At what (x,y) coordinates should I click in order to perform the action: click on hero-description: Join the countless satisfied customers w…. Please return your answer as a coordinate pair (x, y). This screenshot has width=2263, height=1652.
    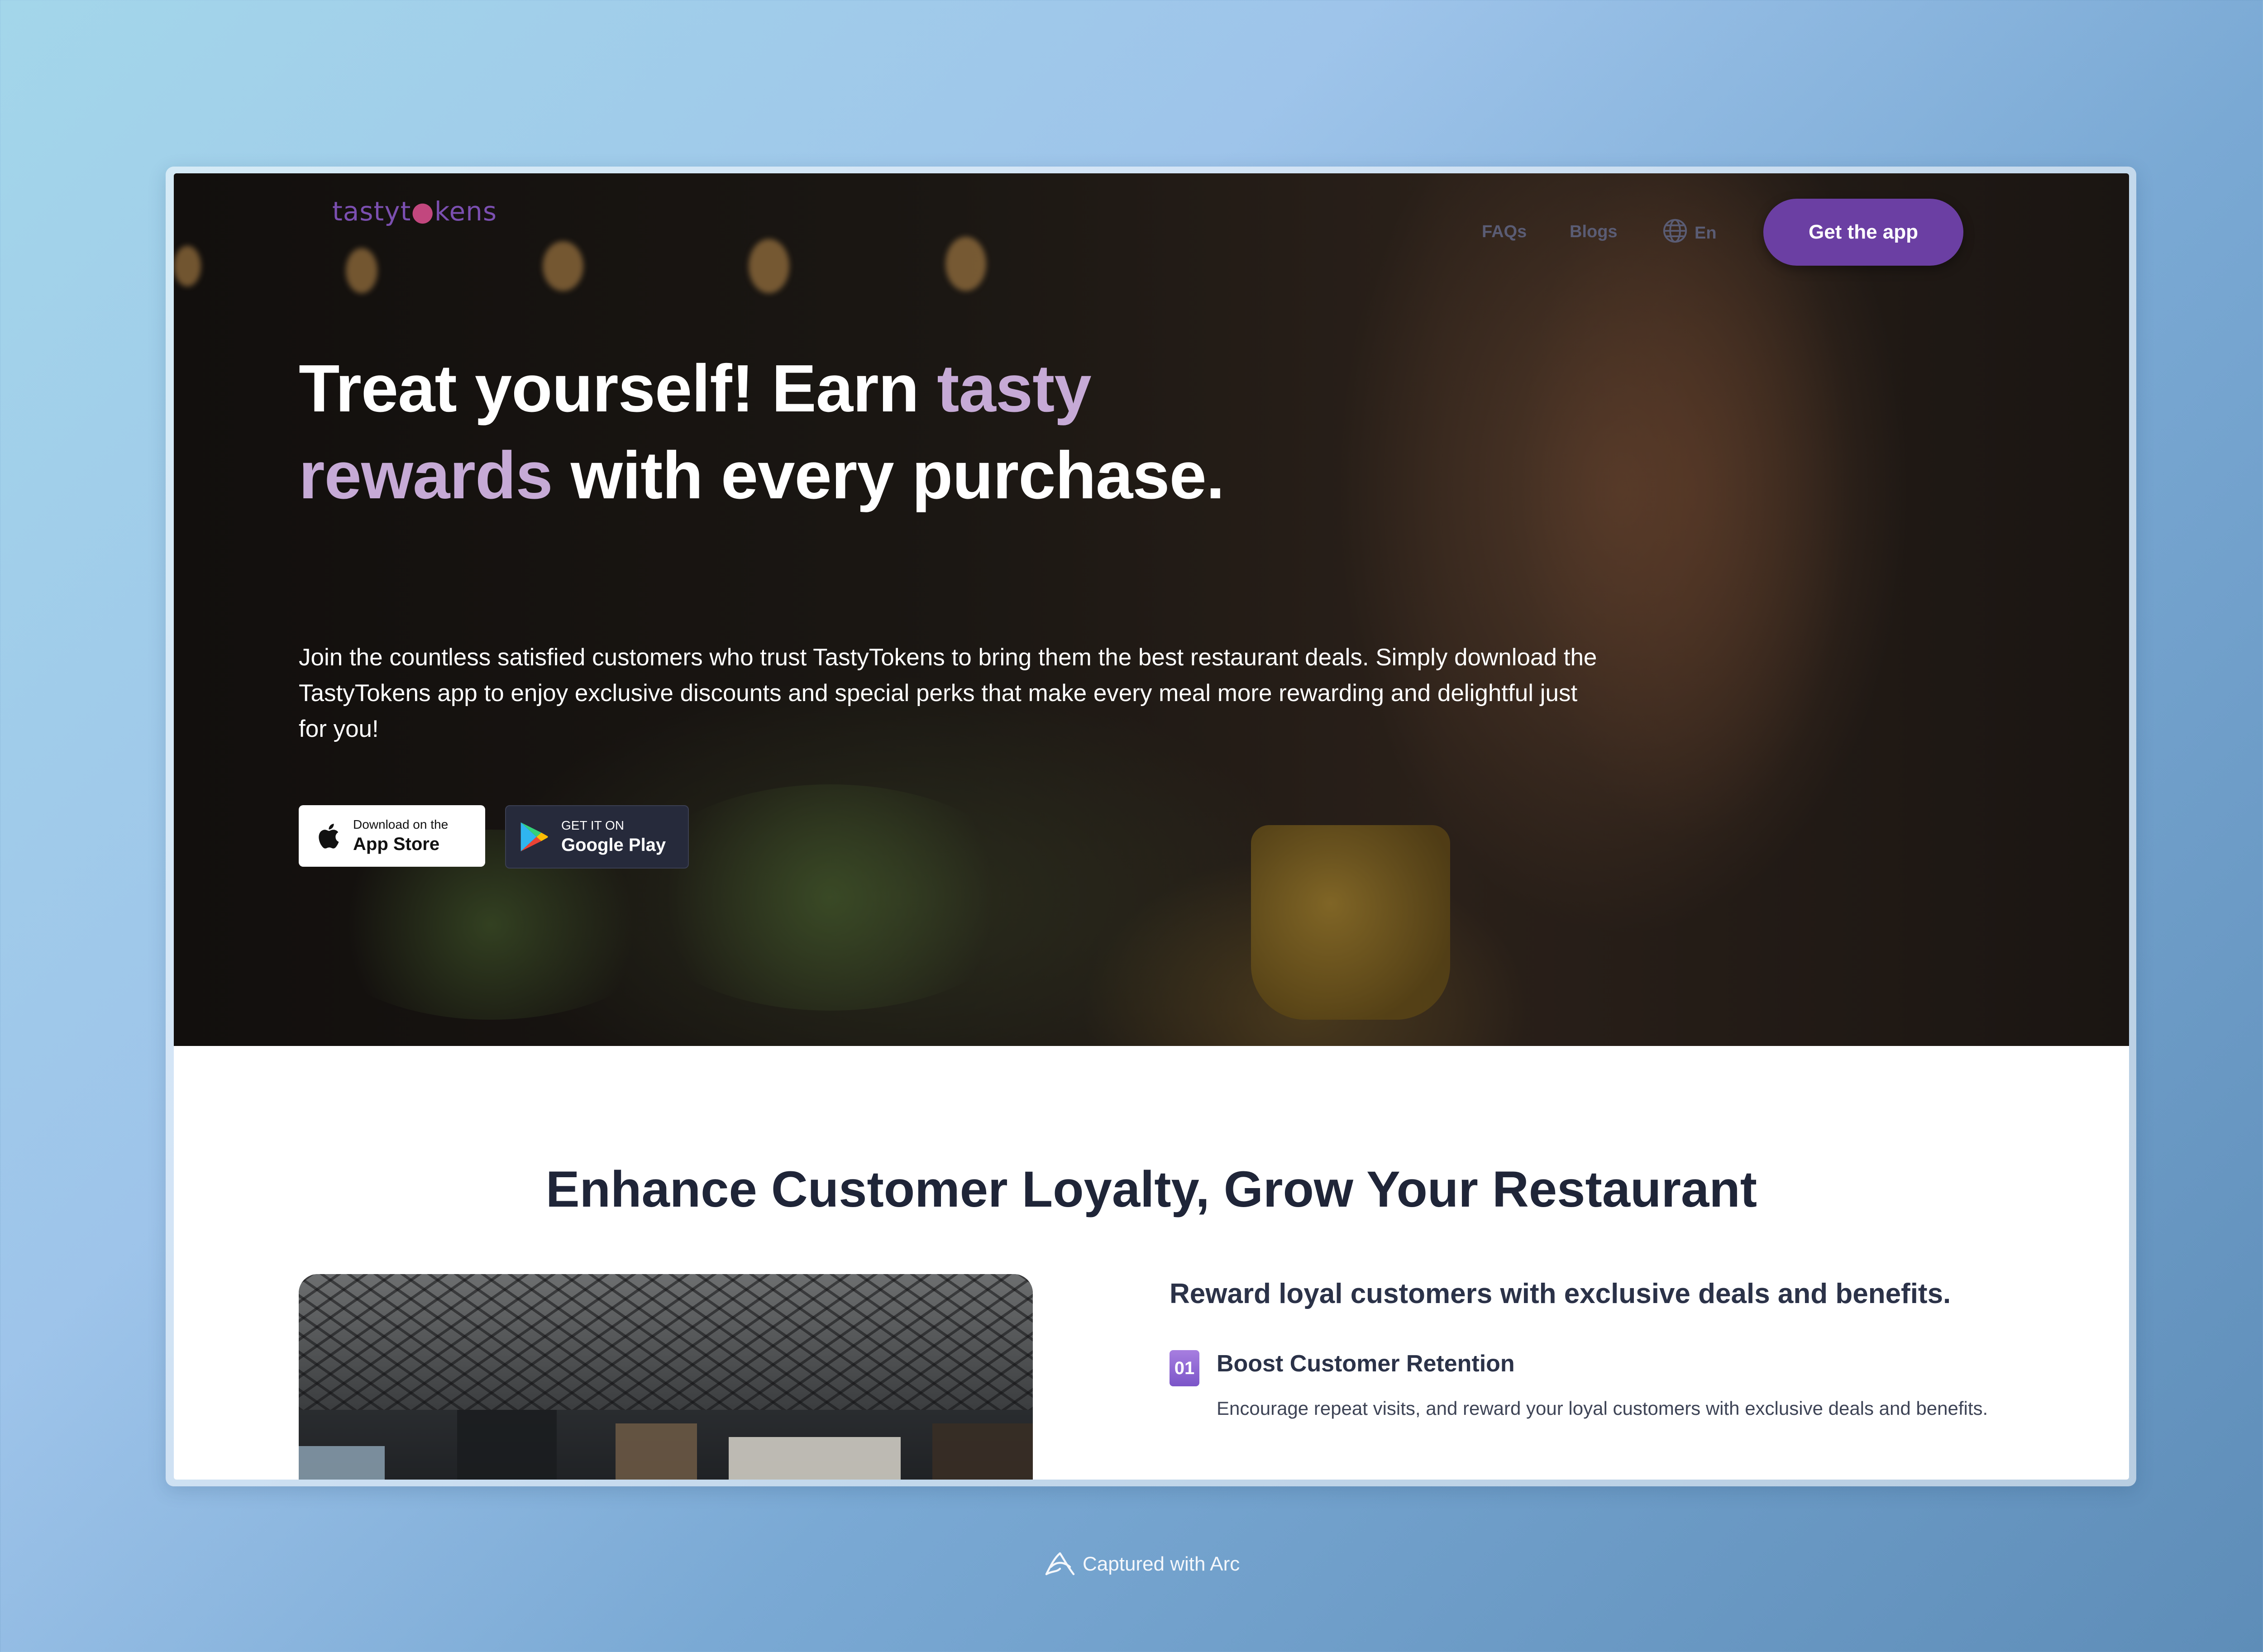
    Looking at the image, I should click on (948, 693).